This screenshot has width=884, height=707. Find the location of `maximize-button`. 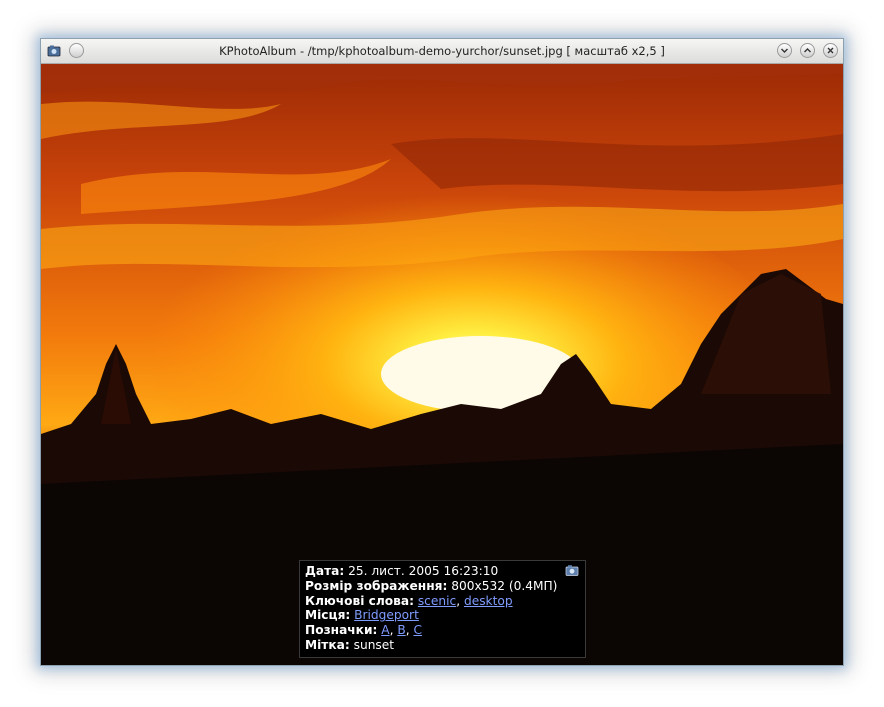

maximize-button is located at coordinates (807, 50).